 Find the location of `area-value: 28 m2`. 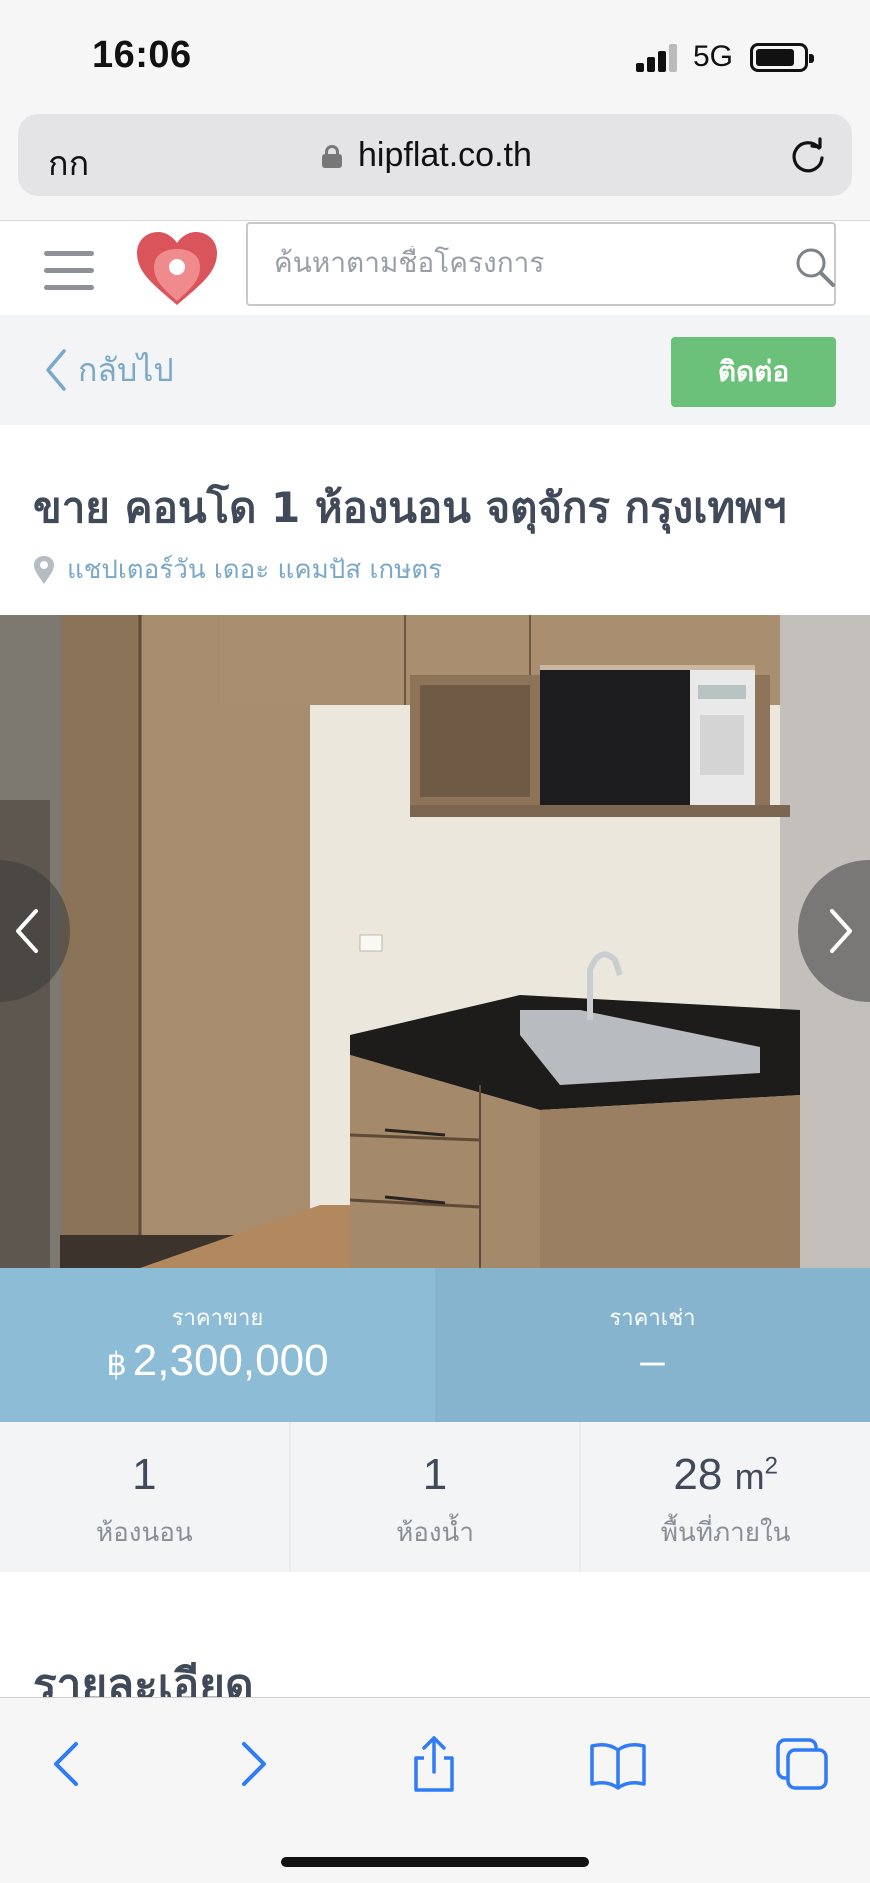

area-value: 28 m2 is located at coordinates (725, 1475).